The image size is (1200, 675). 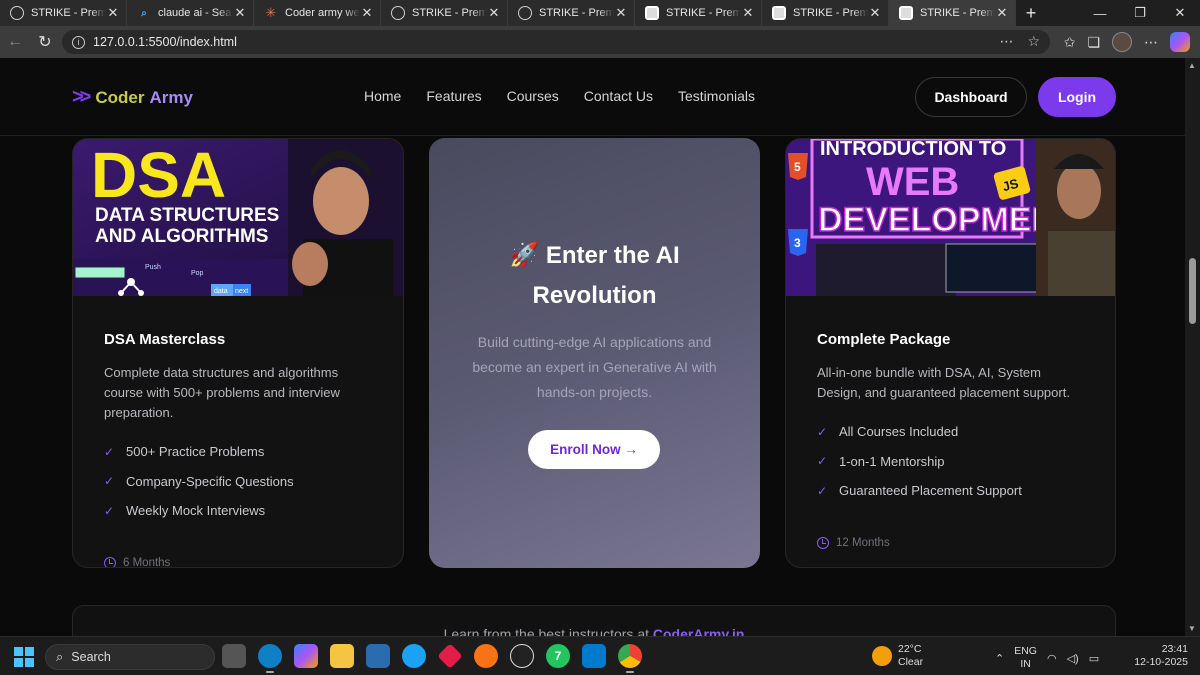 I want to click on instructor-photo, so click(x=1075, y=217).